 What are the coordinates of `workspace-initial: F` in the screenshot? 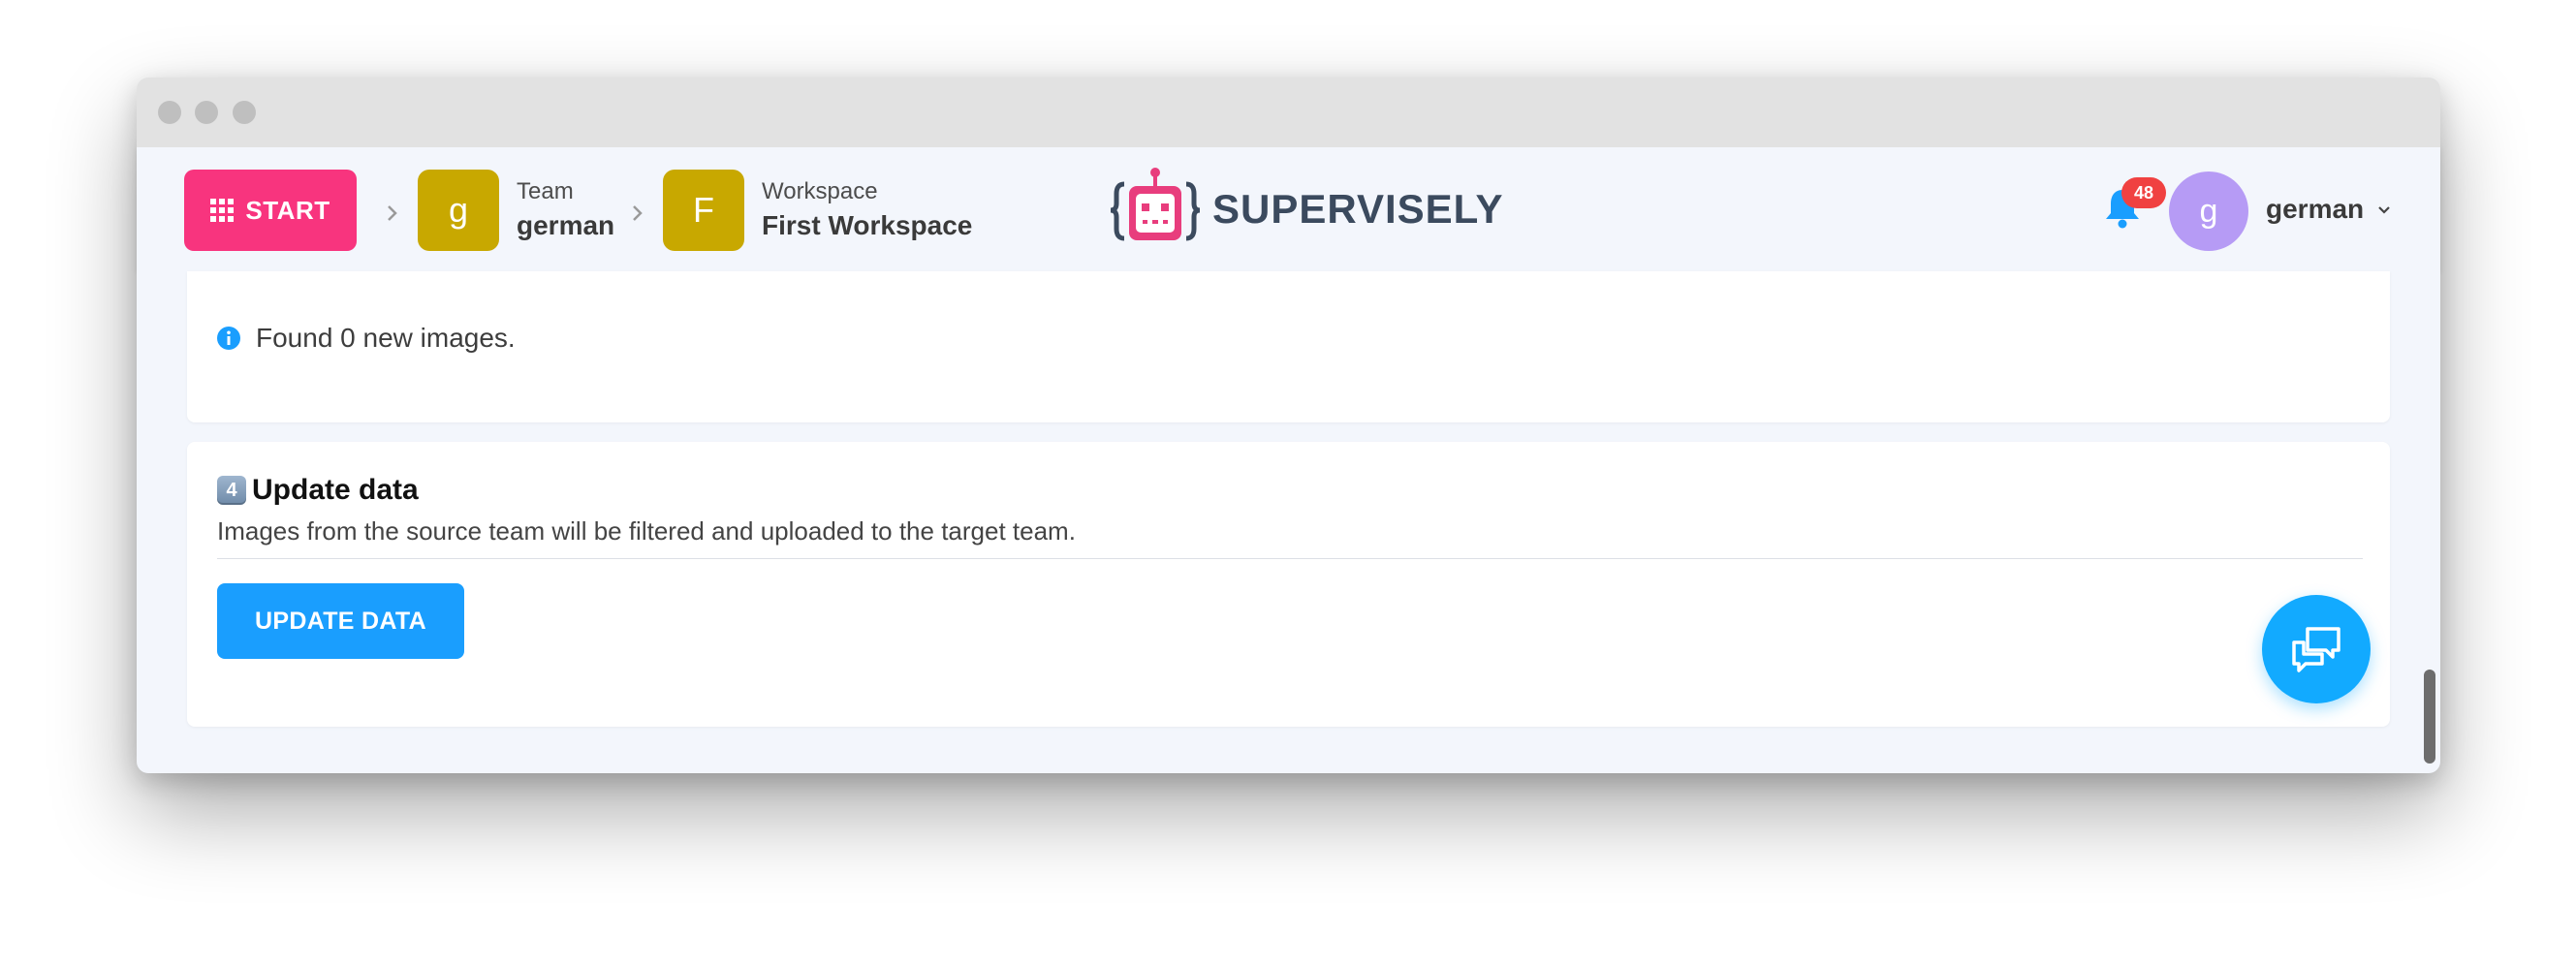 It's located at (703, 210).